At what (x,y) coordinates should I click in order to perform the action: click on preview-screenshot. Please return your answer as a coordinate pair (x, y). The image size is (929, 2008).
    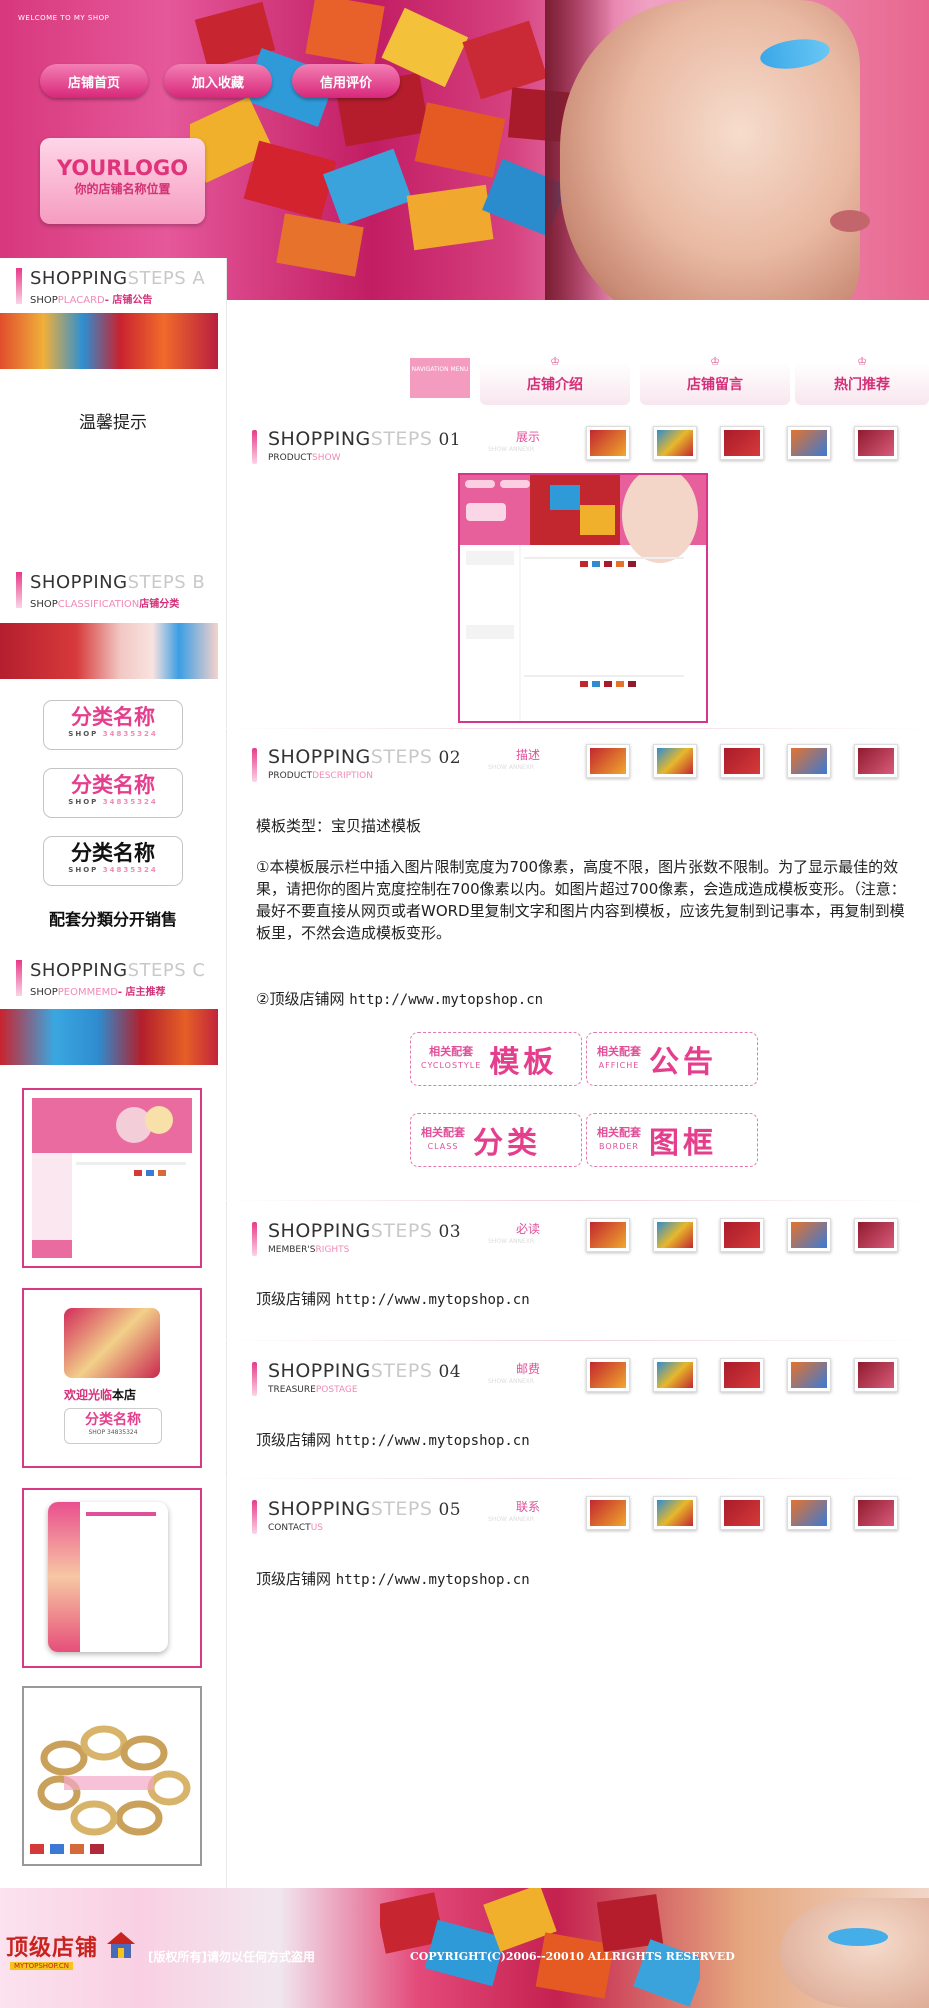
    Looking at the image, I should click on (583, 598).